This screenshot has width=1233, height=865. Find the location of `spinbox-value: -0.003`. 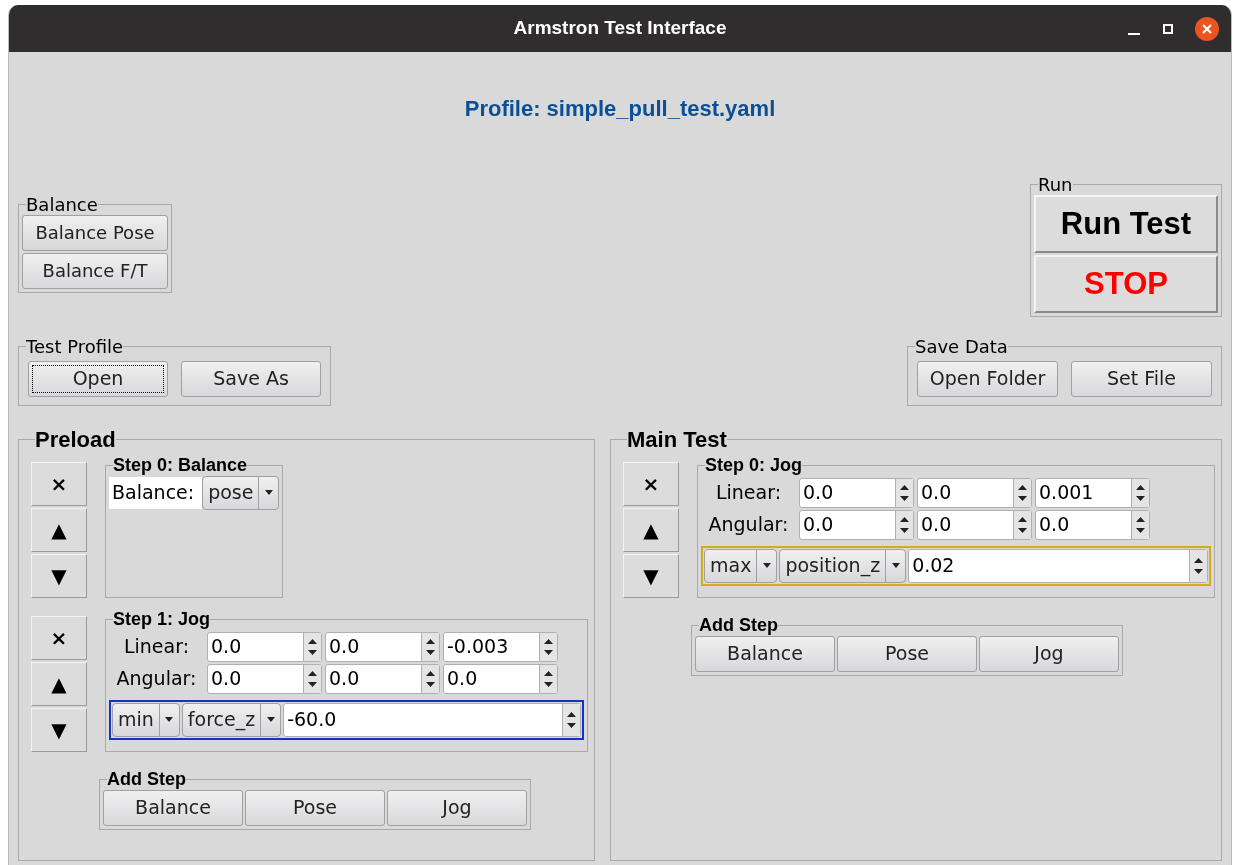

spinbox-value: -0.003 is located at coordinates (478, 647).